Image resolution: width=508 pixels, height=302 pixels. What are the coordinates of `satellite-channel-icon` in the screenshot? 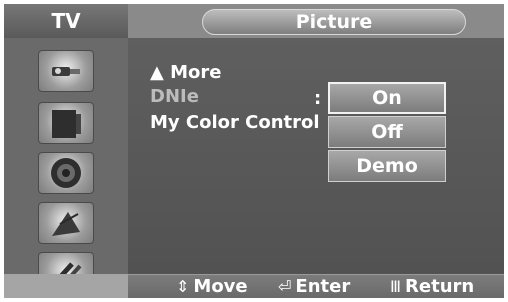 It's located at (66, 223).